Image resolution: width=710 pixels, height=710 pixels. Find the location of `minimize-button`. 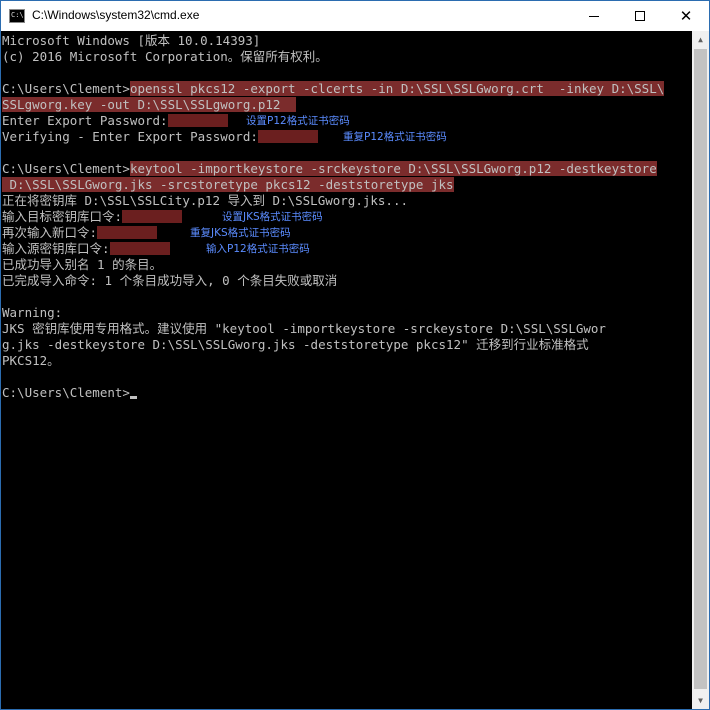

minimize-button is located at coordinates (594, 16).